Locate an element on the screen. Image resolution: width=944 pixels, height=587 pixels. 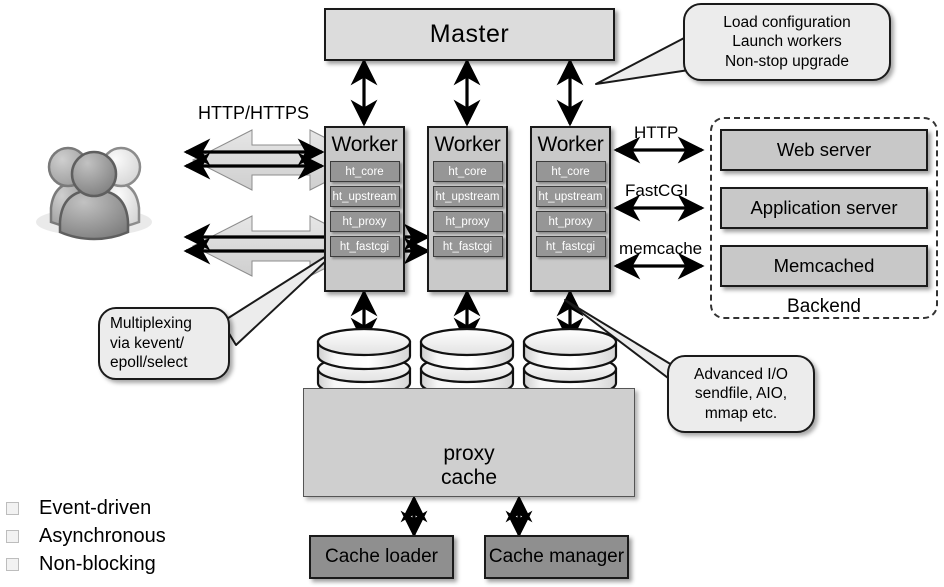
io-callout: Advanced I/O sendfile, AIO, mmap etc. is located at coordinates (741, 394).